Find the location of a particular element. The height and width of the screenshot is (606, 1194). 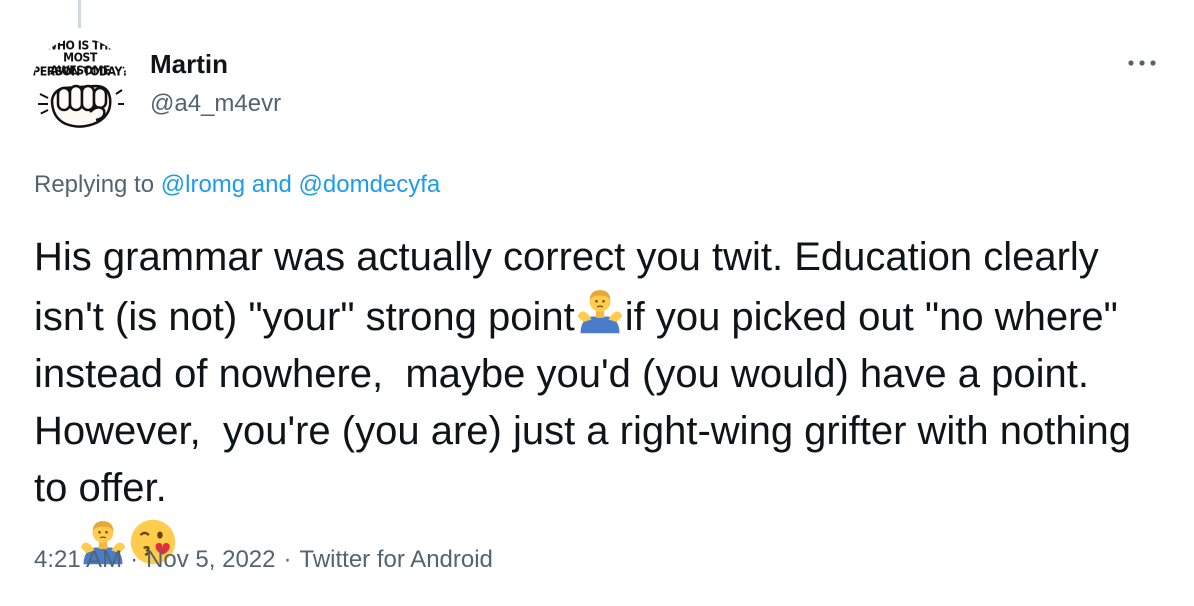

tweet-source-link: Twitter for Android is located at coordinates (395, 559).